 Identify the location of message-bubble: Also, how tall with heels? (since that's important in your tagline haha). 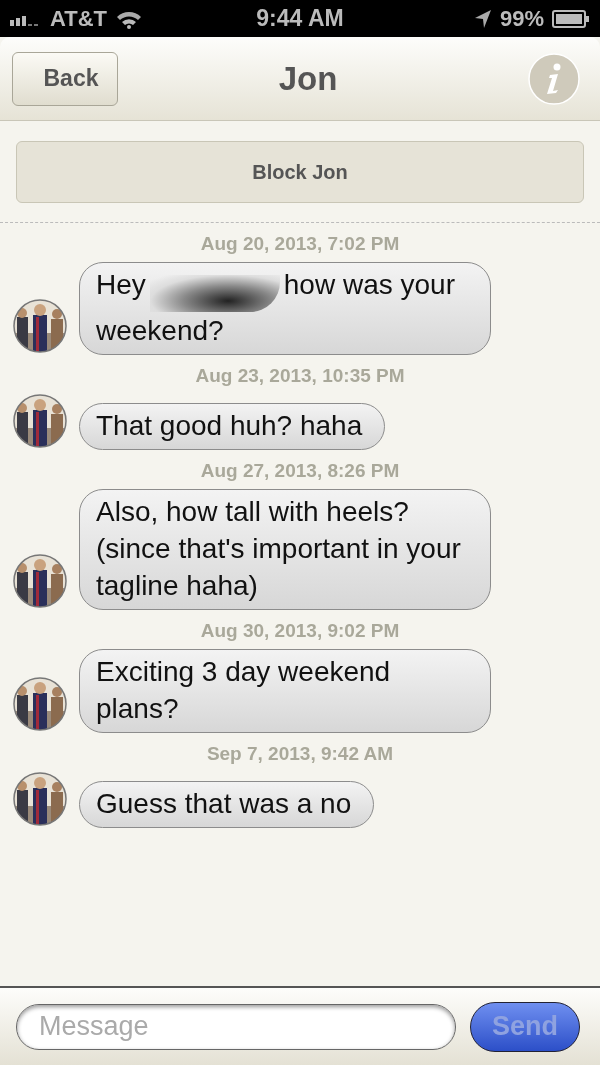
(285, 549).